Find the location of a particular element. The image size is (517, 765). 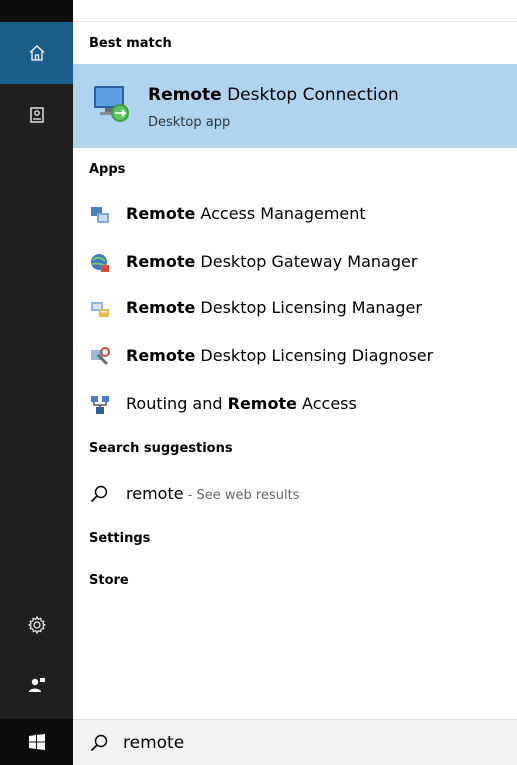

notebook-icon is located at coordinates (36, 115).